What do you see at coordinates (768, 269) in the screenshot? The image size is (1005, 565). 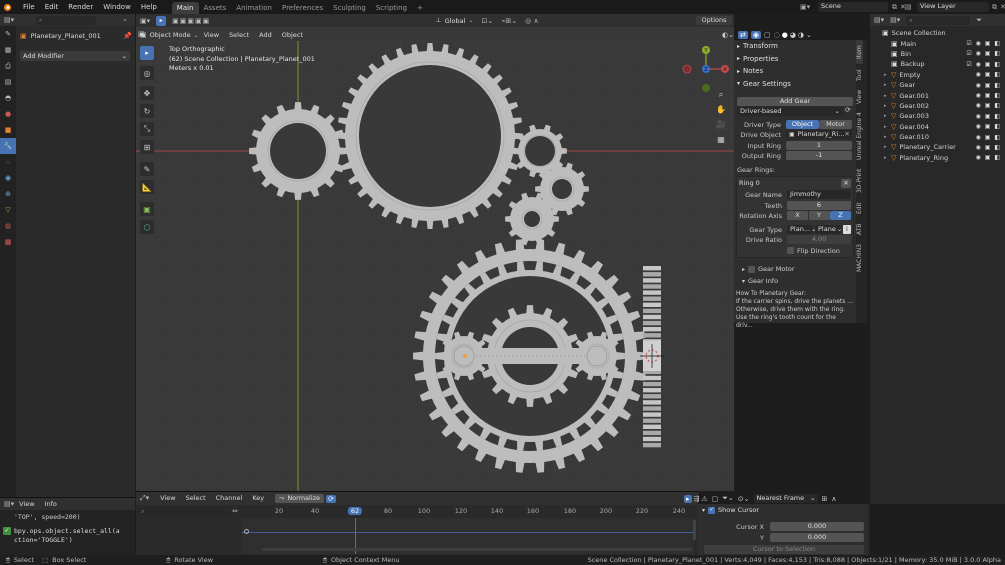 I see `panel-gear-motor: ▸ Gear Motor` at bounding box center [768, 269].